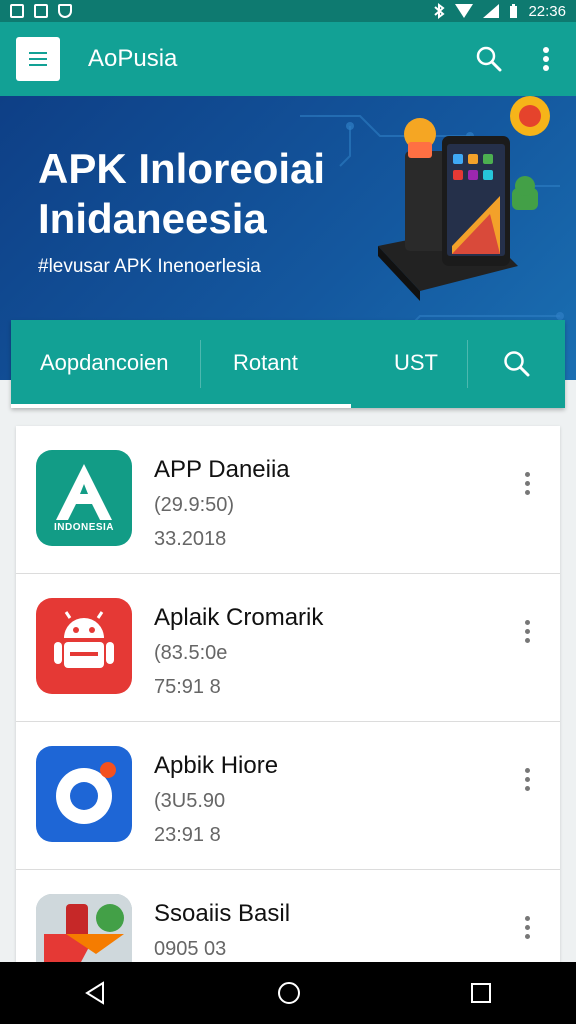  Describe the element at coordinates (288, 648) in the screenshot. I see `list-item: Aplaik Cromarik (83.5:0e 75:91 8` at that location.